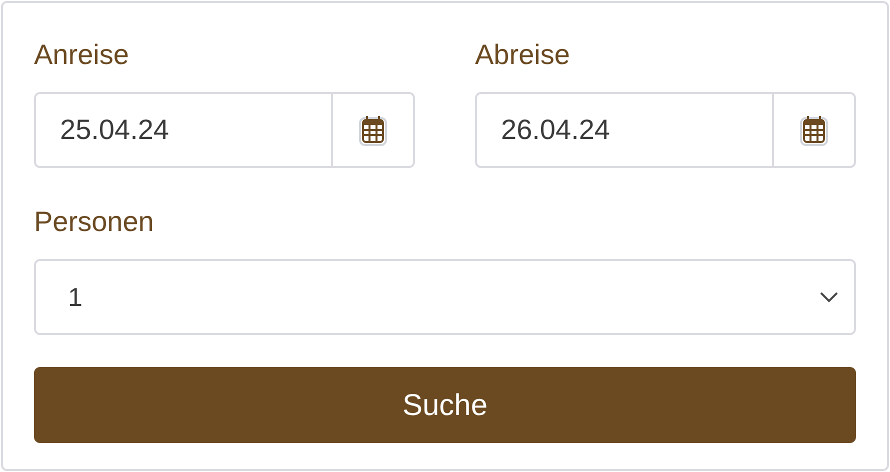  What do you see at coordinates (114, 130) in the screenshot?
I see `date-value: 25.04.24` at bounding box center [114, 130].